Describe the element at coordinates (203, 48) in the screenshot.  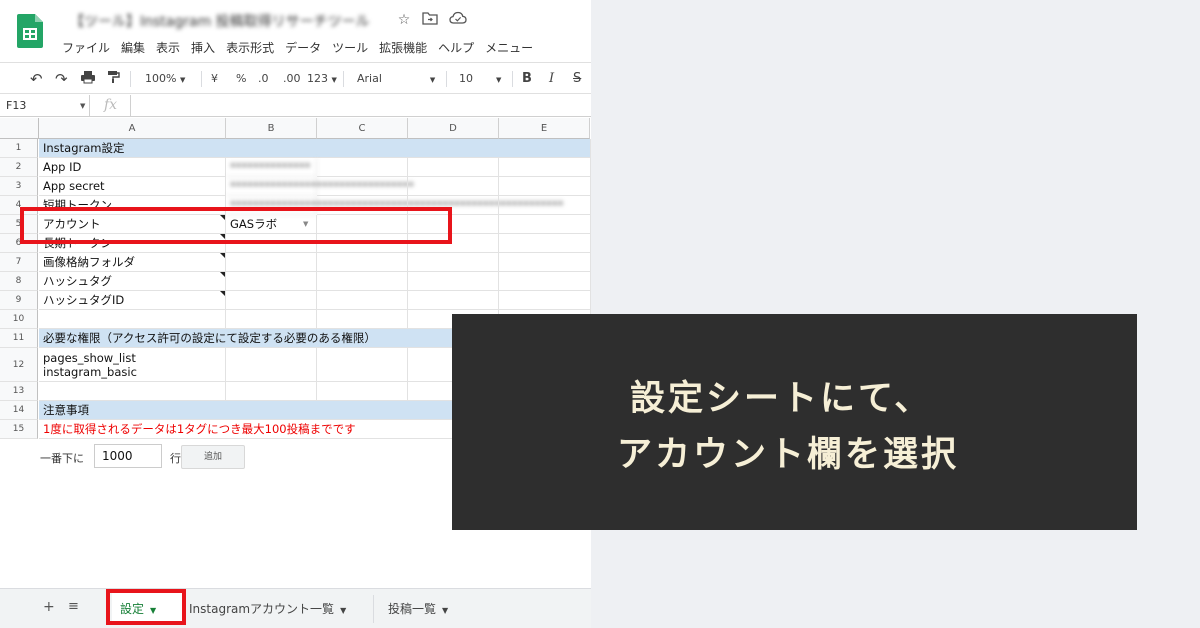
I see `menu-insert: 挿入` at that location.